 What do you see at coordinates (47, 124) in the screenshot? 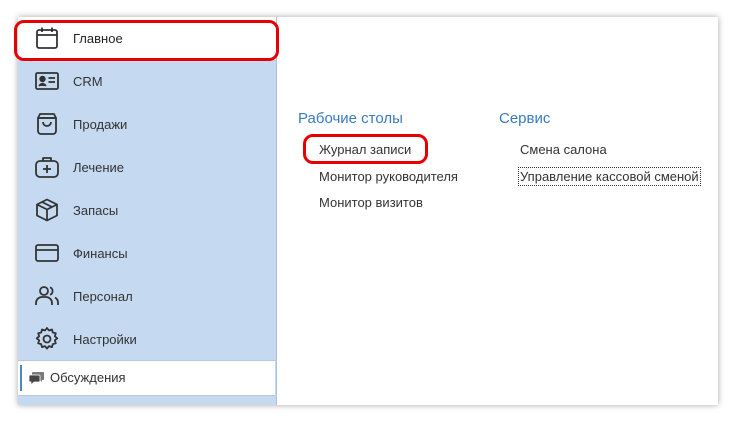
I see `shopping-bag-icon` at bounding box center [47, 124].